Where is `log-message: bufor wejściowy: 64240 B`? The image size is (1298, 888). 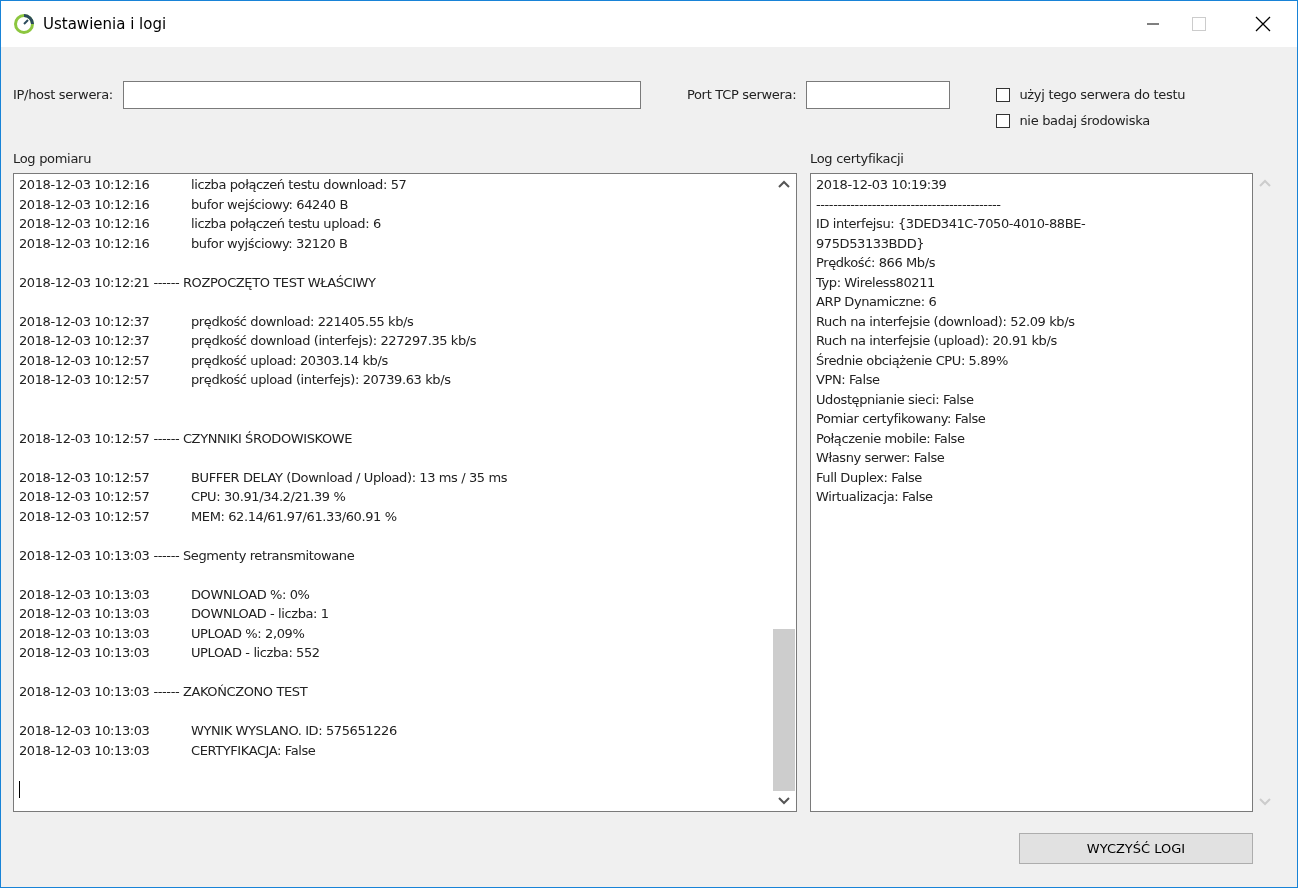 log-message: bufor wejściowy: 64240 B is located at coordinates (269, 204).